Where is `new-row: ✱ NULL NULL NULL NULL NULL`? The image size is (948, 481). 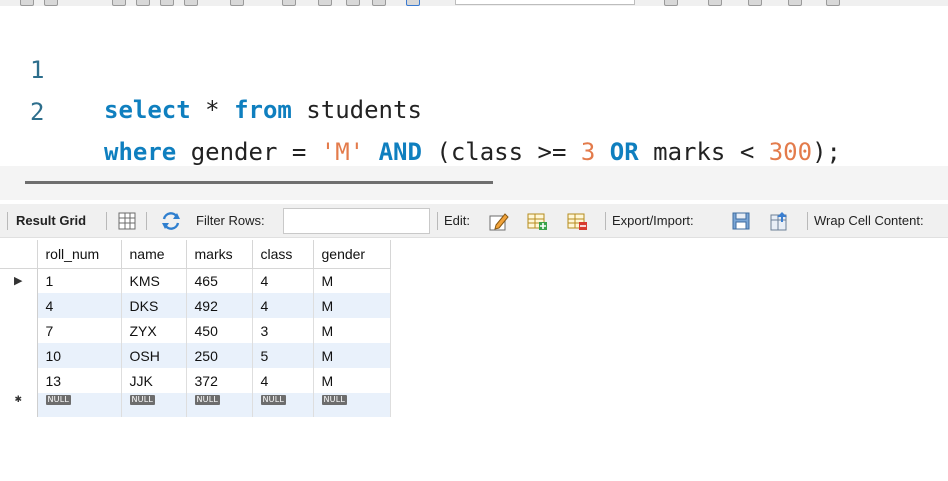 new-row: ✱ NULL NULL NULL NULL NULL is located at coordinates (195, 405).